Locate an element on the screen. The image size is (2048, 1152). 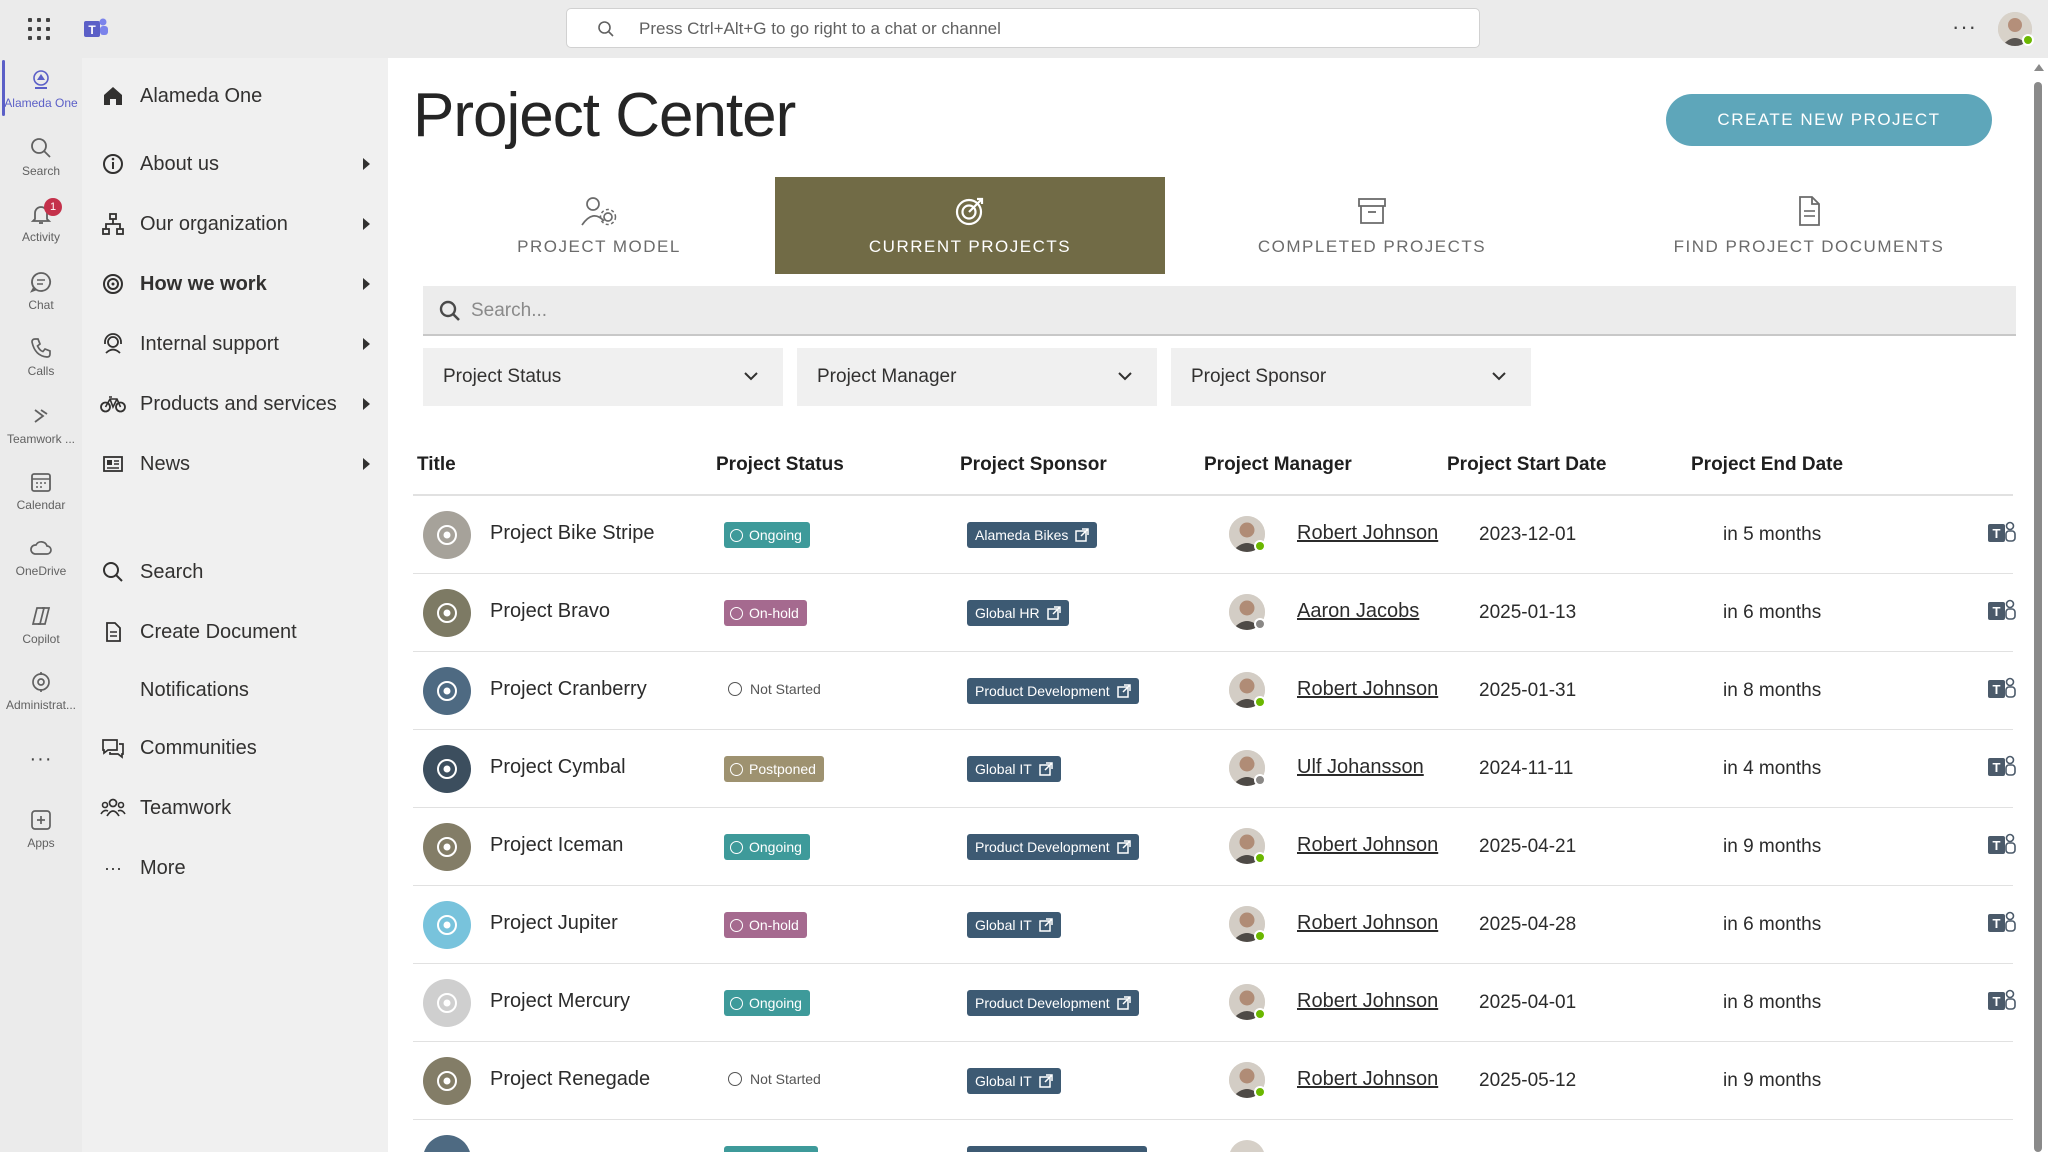
sponsor-badge is located at coordinates (1057, 1149).